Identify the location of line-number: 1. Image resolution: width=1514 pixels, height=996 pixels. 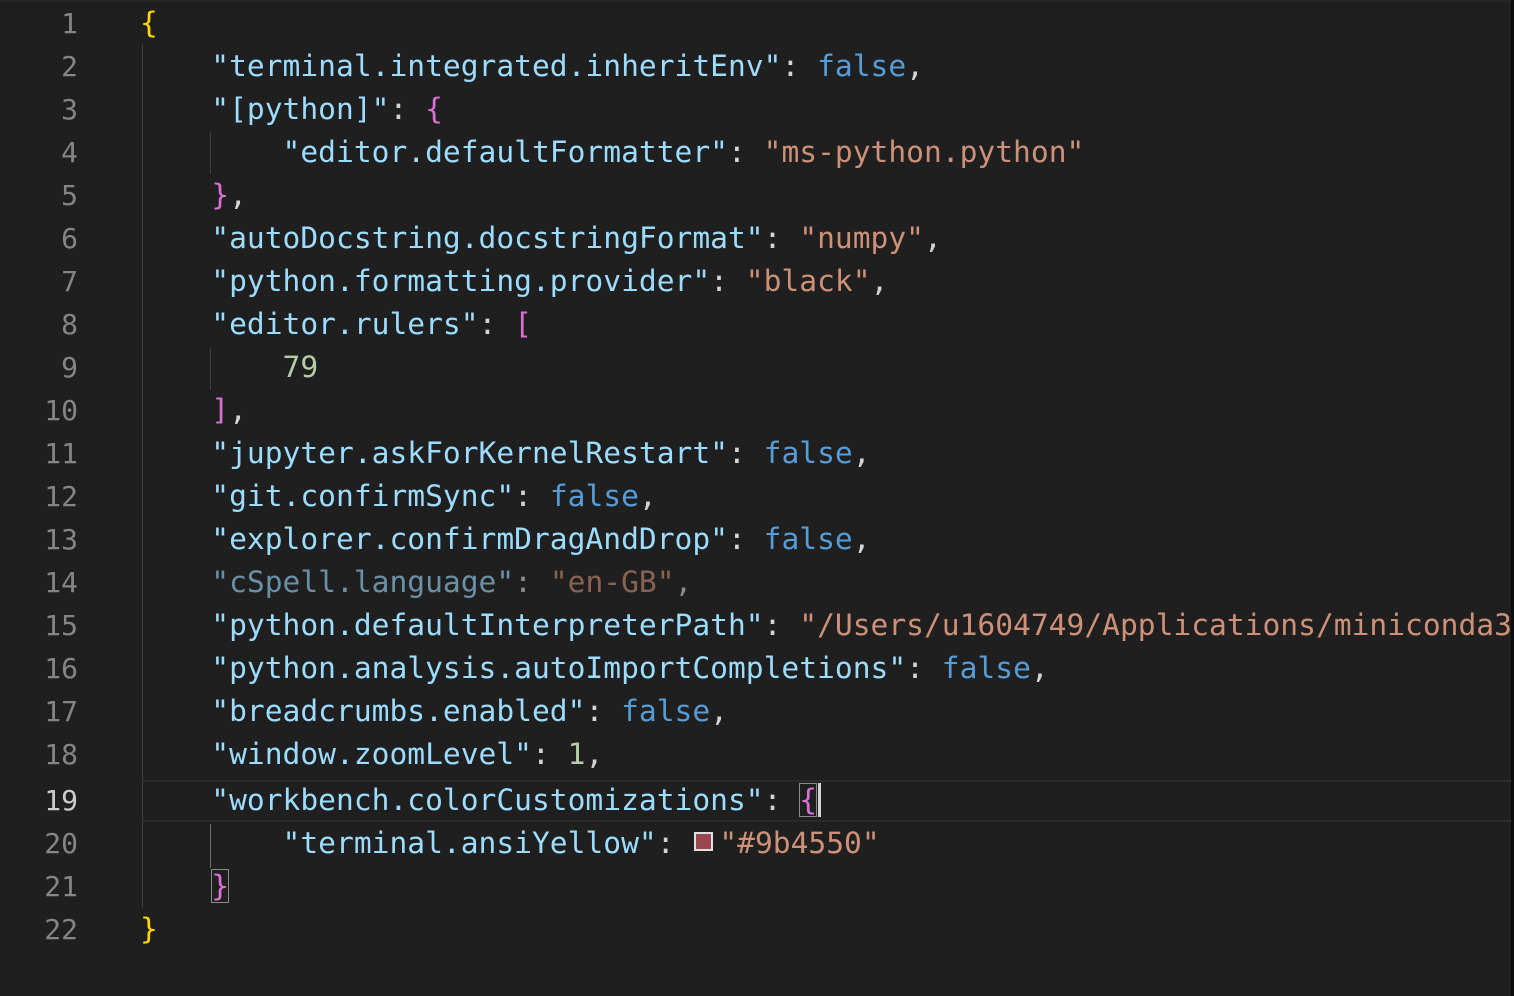
(69, 23).